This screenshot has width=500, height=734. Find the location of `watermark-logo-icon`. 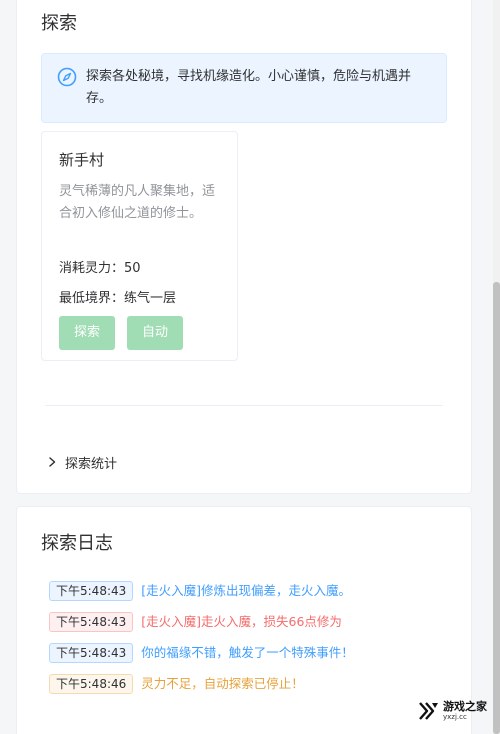

watermark-logo-icon is located at coordinates (428, 711).